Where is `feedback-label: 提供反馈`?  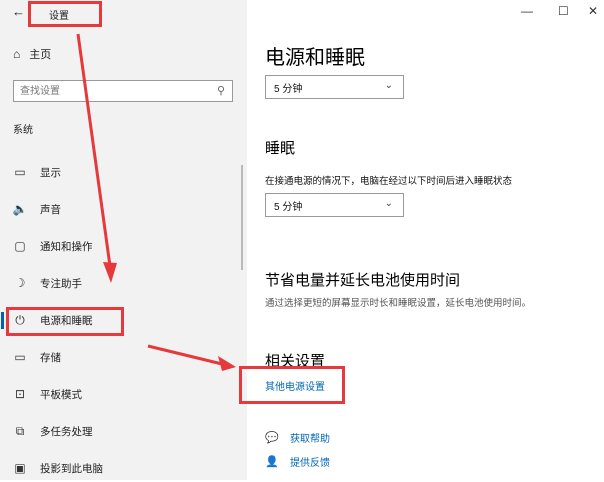
feedback-label: 提供反馈 is located at coordinates (310, 463).